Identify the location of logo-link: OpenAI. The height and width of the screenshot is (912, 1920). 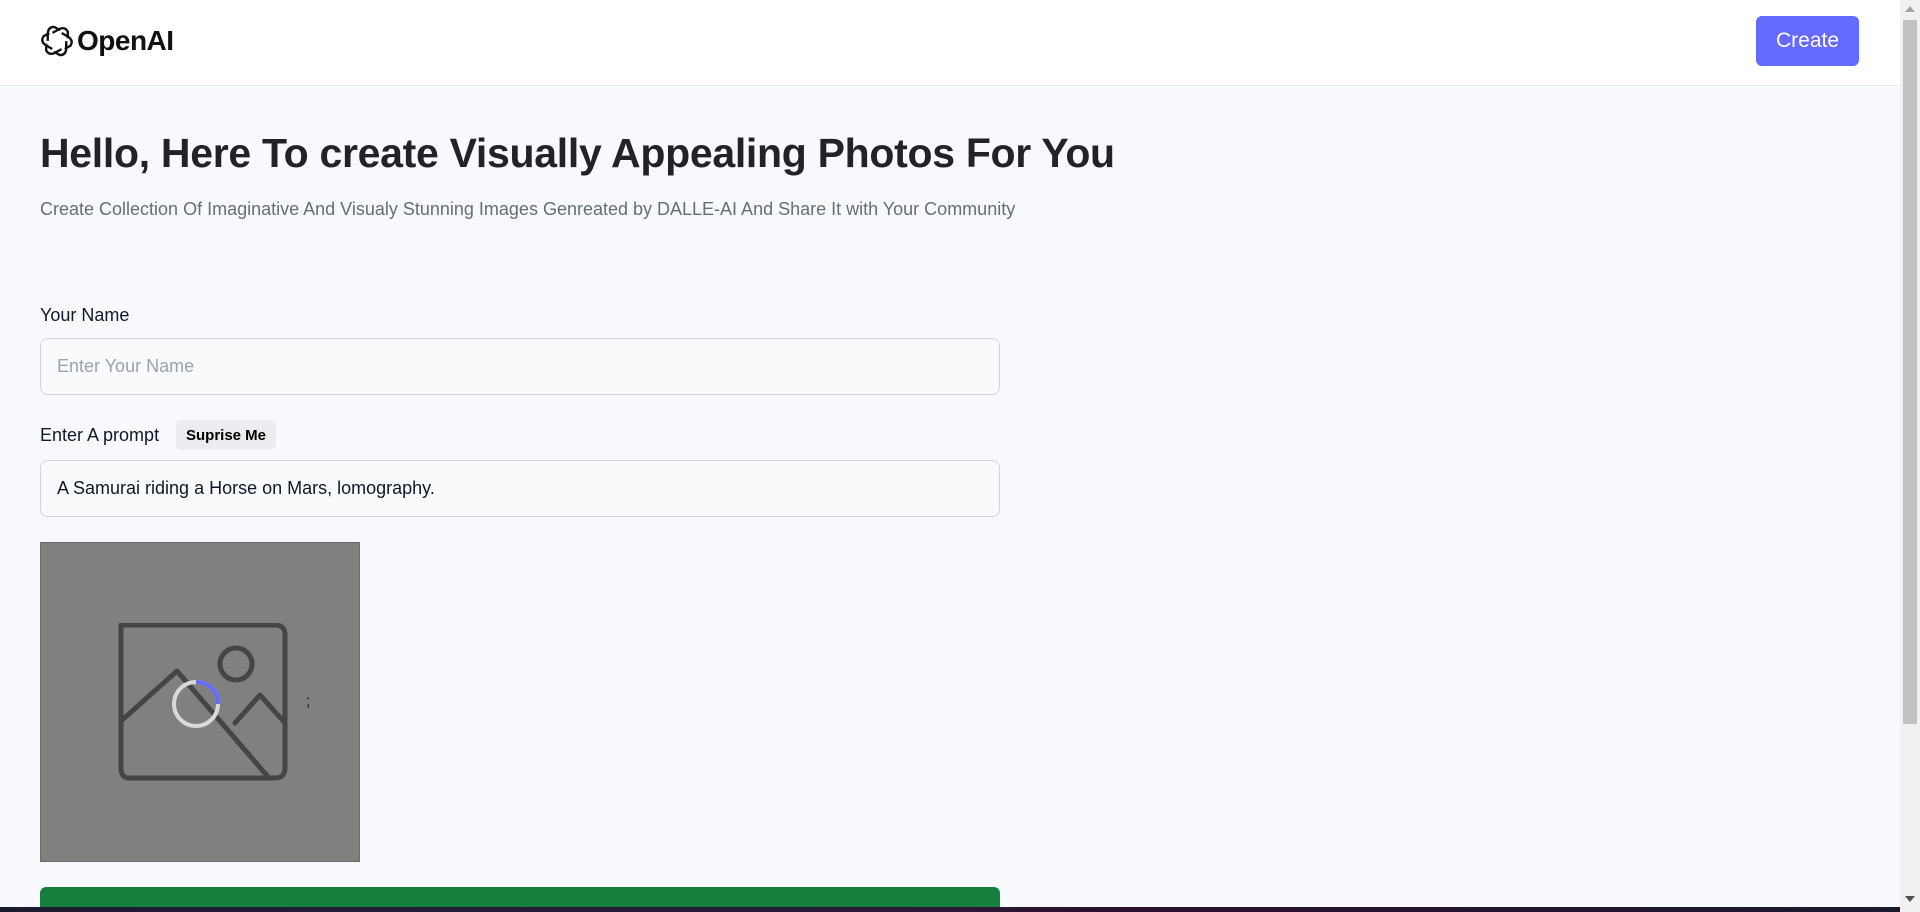
(106, 41).